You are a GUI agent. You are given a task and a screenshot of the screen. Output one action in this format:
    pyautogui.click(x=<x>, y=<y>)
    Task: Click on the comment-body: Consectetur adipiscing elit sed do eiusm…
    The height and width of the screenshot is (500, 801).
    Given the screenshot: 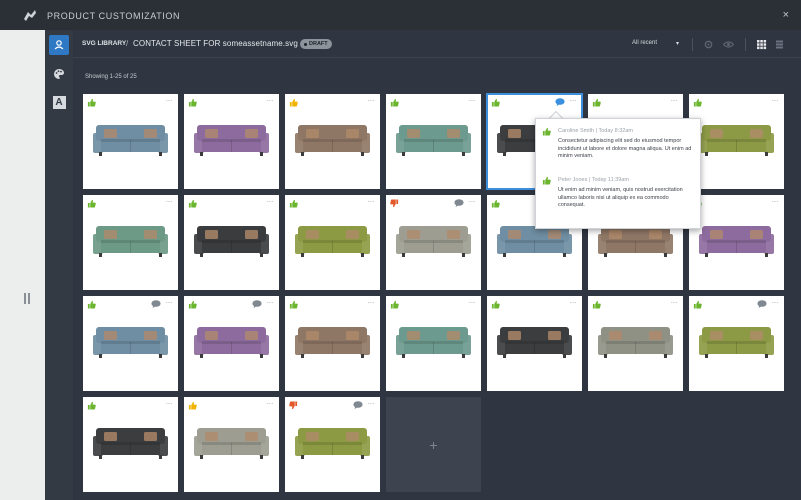 What is the action you would take?
    pyautogui.click(x=625, y=149)
    